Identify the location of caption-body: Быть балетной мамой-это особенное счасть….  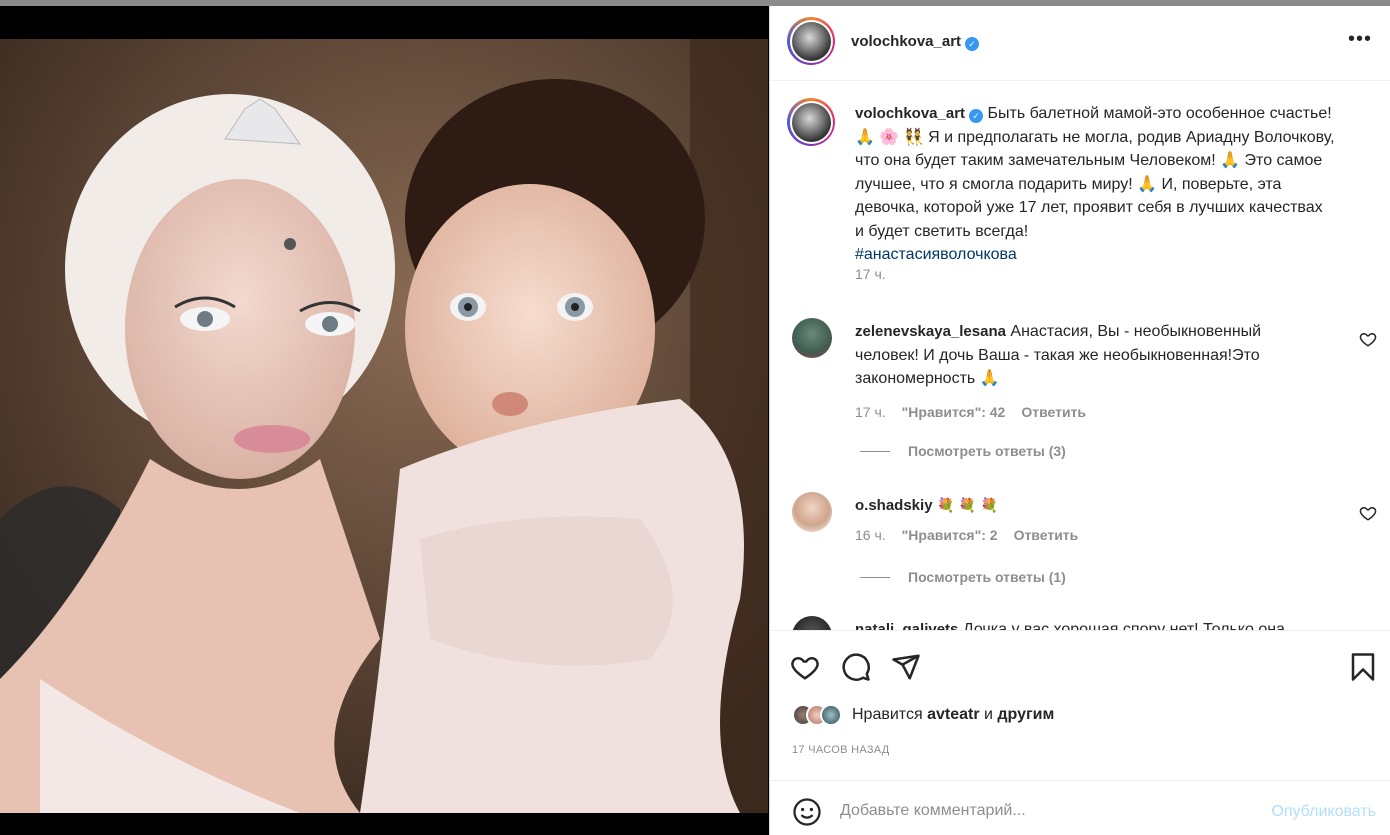
(1095, 172).